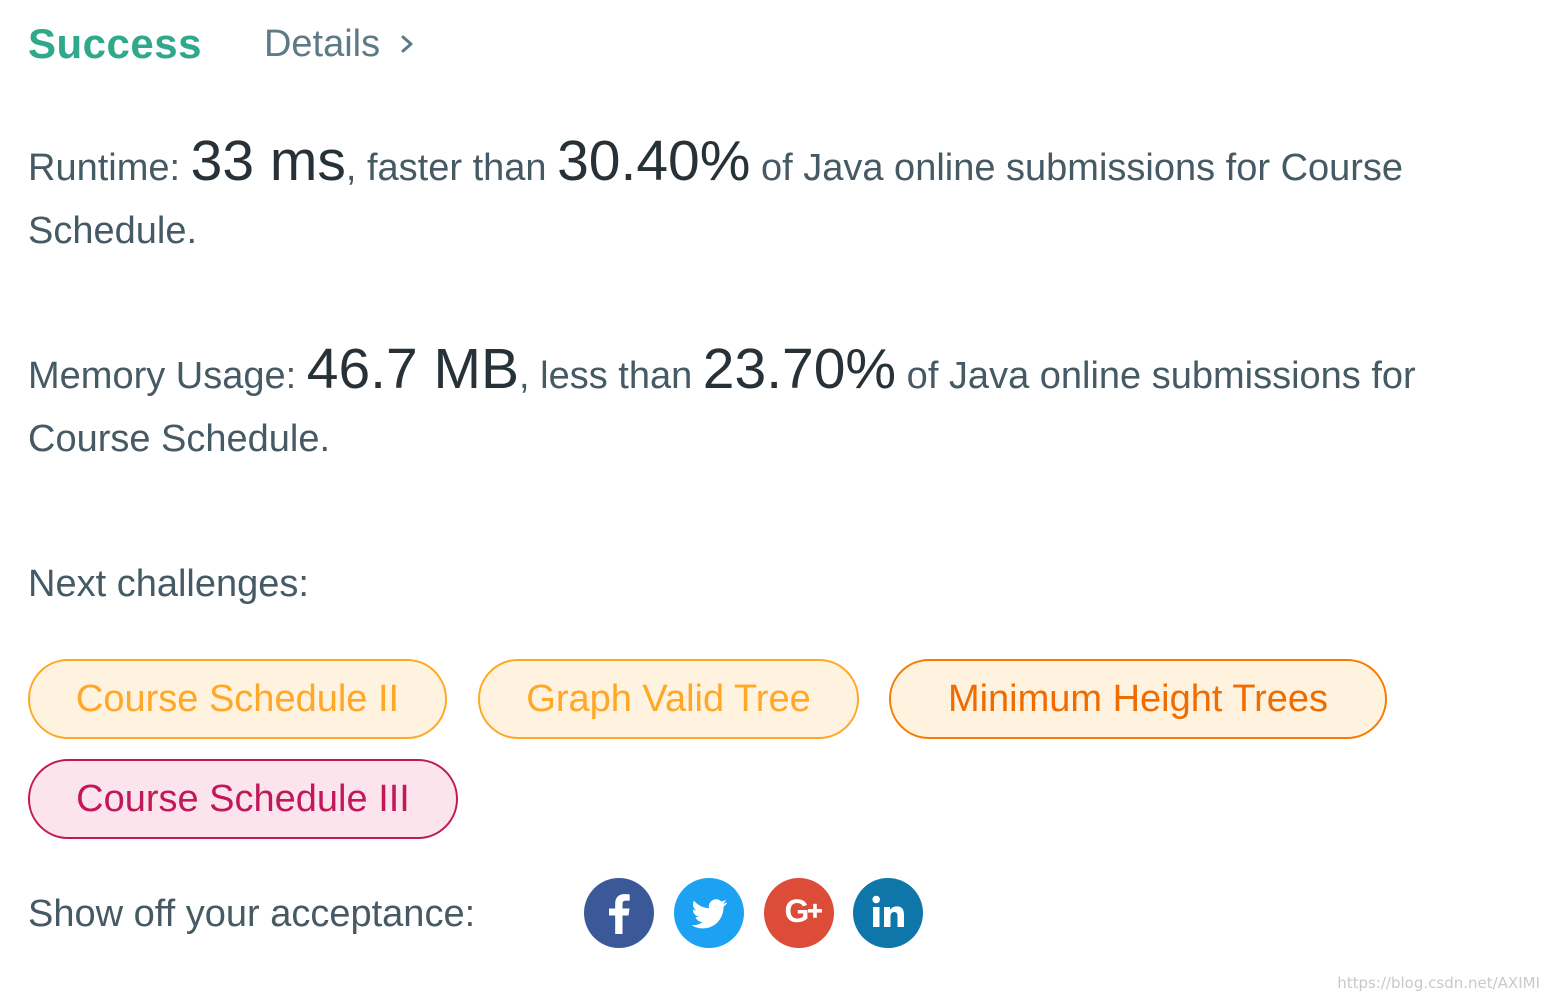  I want to click on result-header: Success Details, so click(222, 44).